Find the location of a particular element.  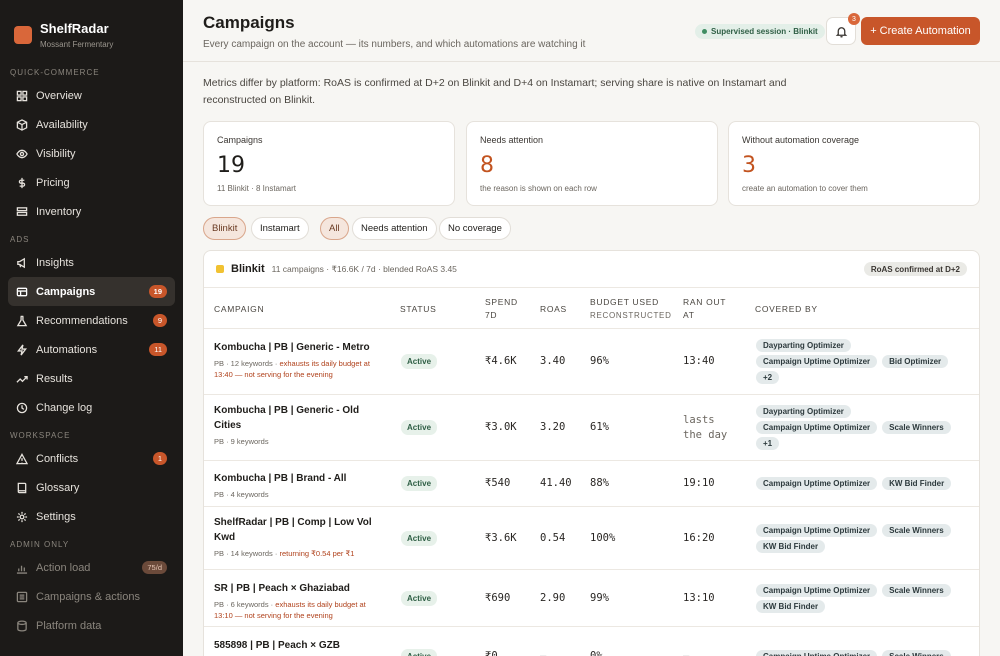

campaign-name: Kombucha | PB | Brand - All is located at coordinates (299, 478).